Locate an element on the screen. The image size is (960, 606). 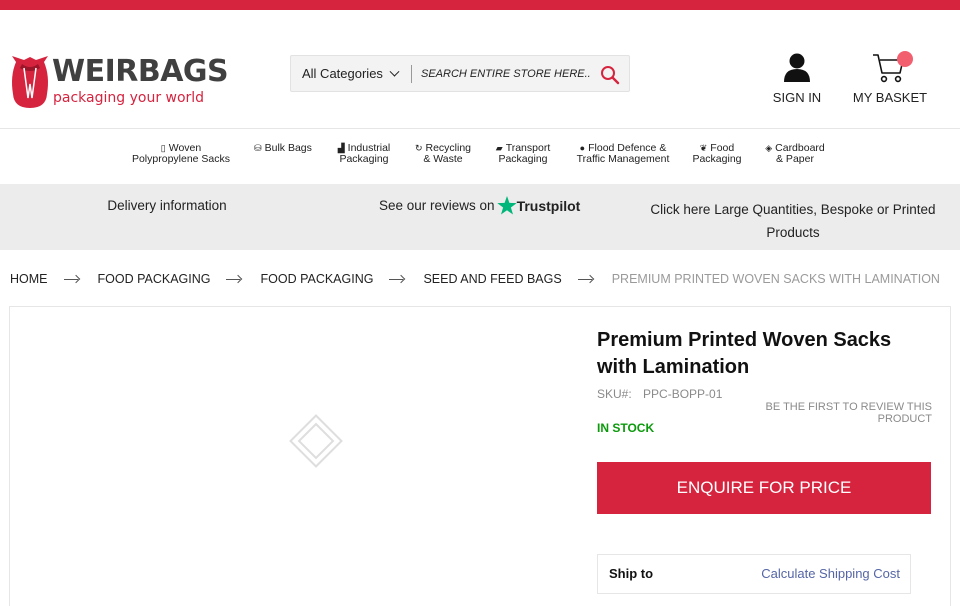
breadcrumb-home: HOME is located at coordinates (29, 279).